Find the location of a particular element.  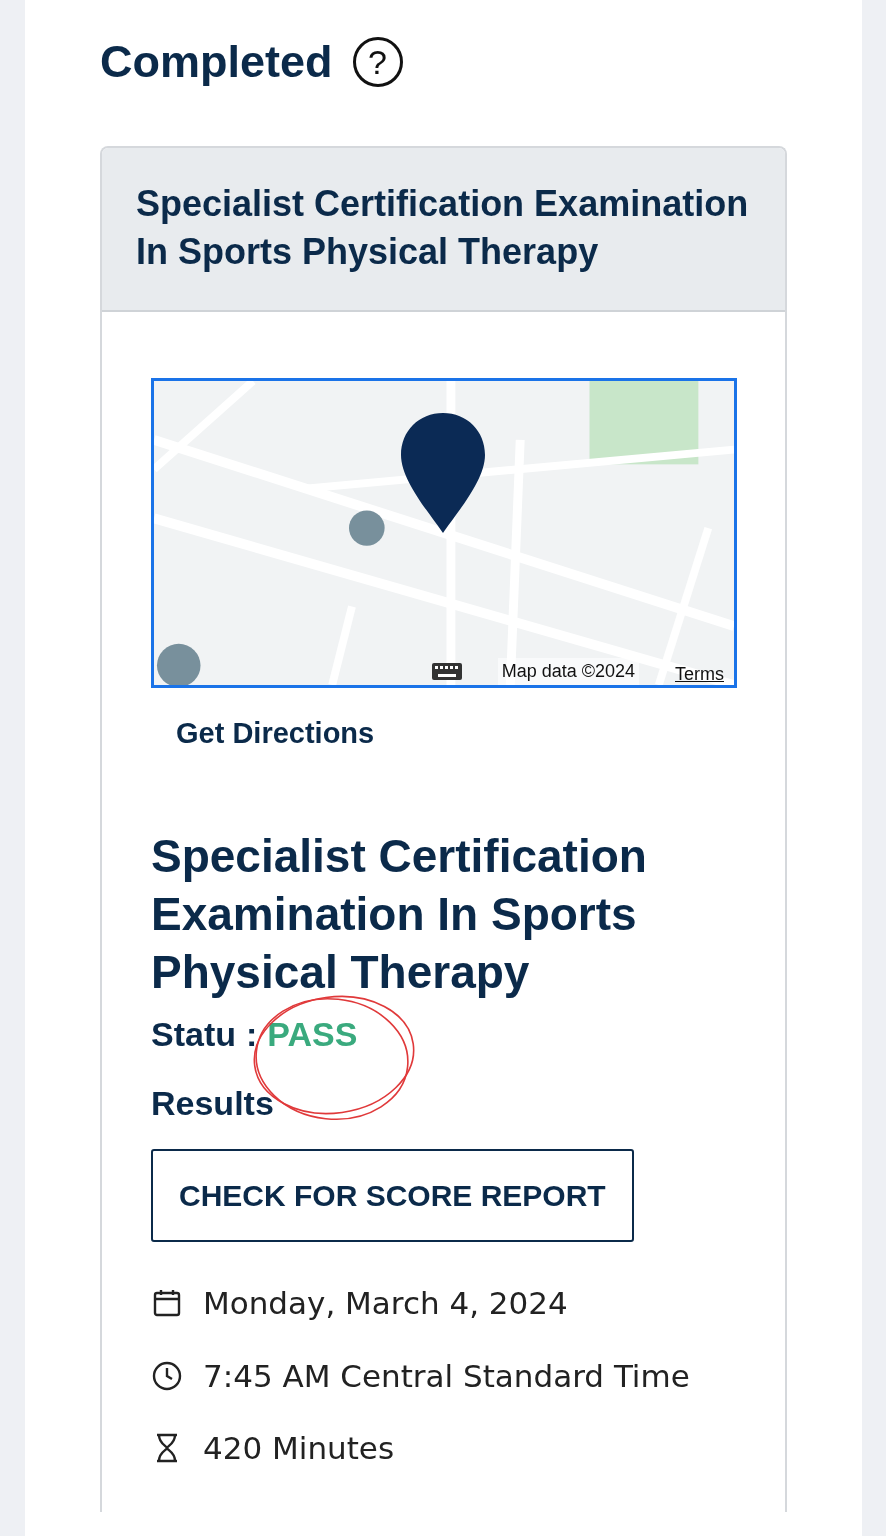

results-label: Results is located at coordinates (213, 1103).